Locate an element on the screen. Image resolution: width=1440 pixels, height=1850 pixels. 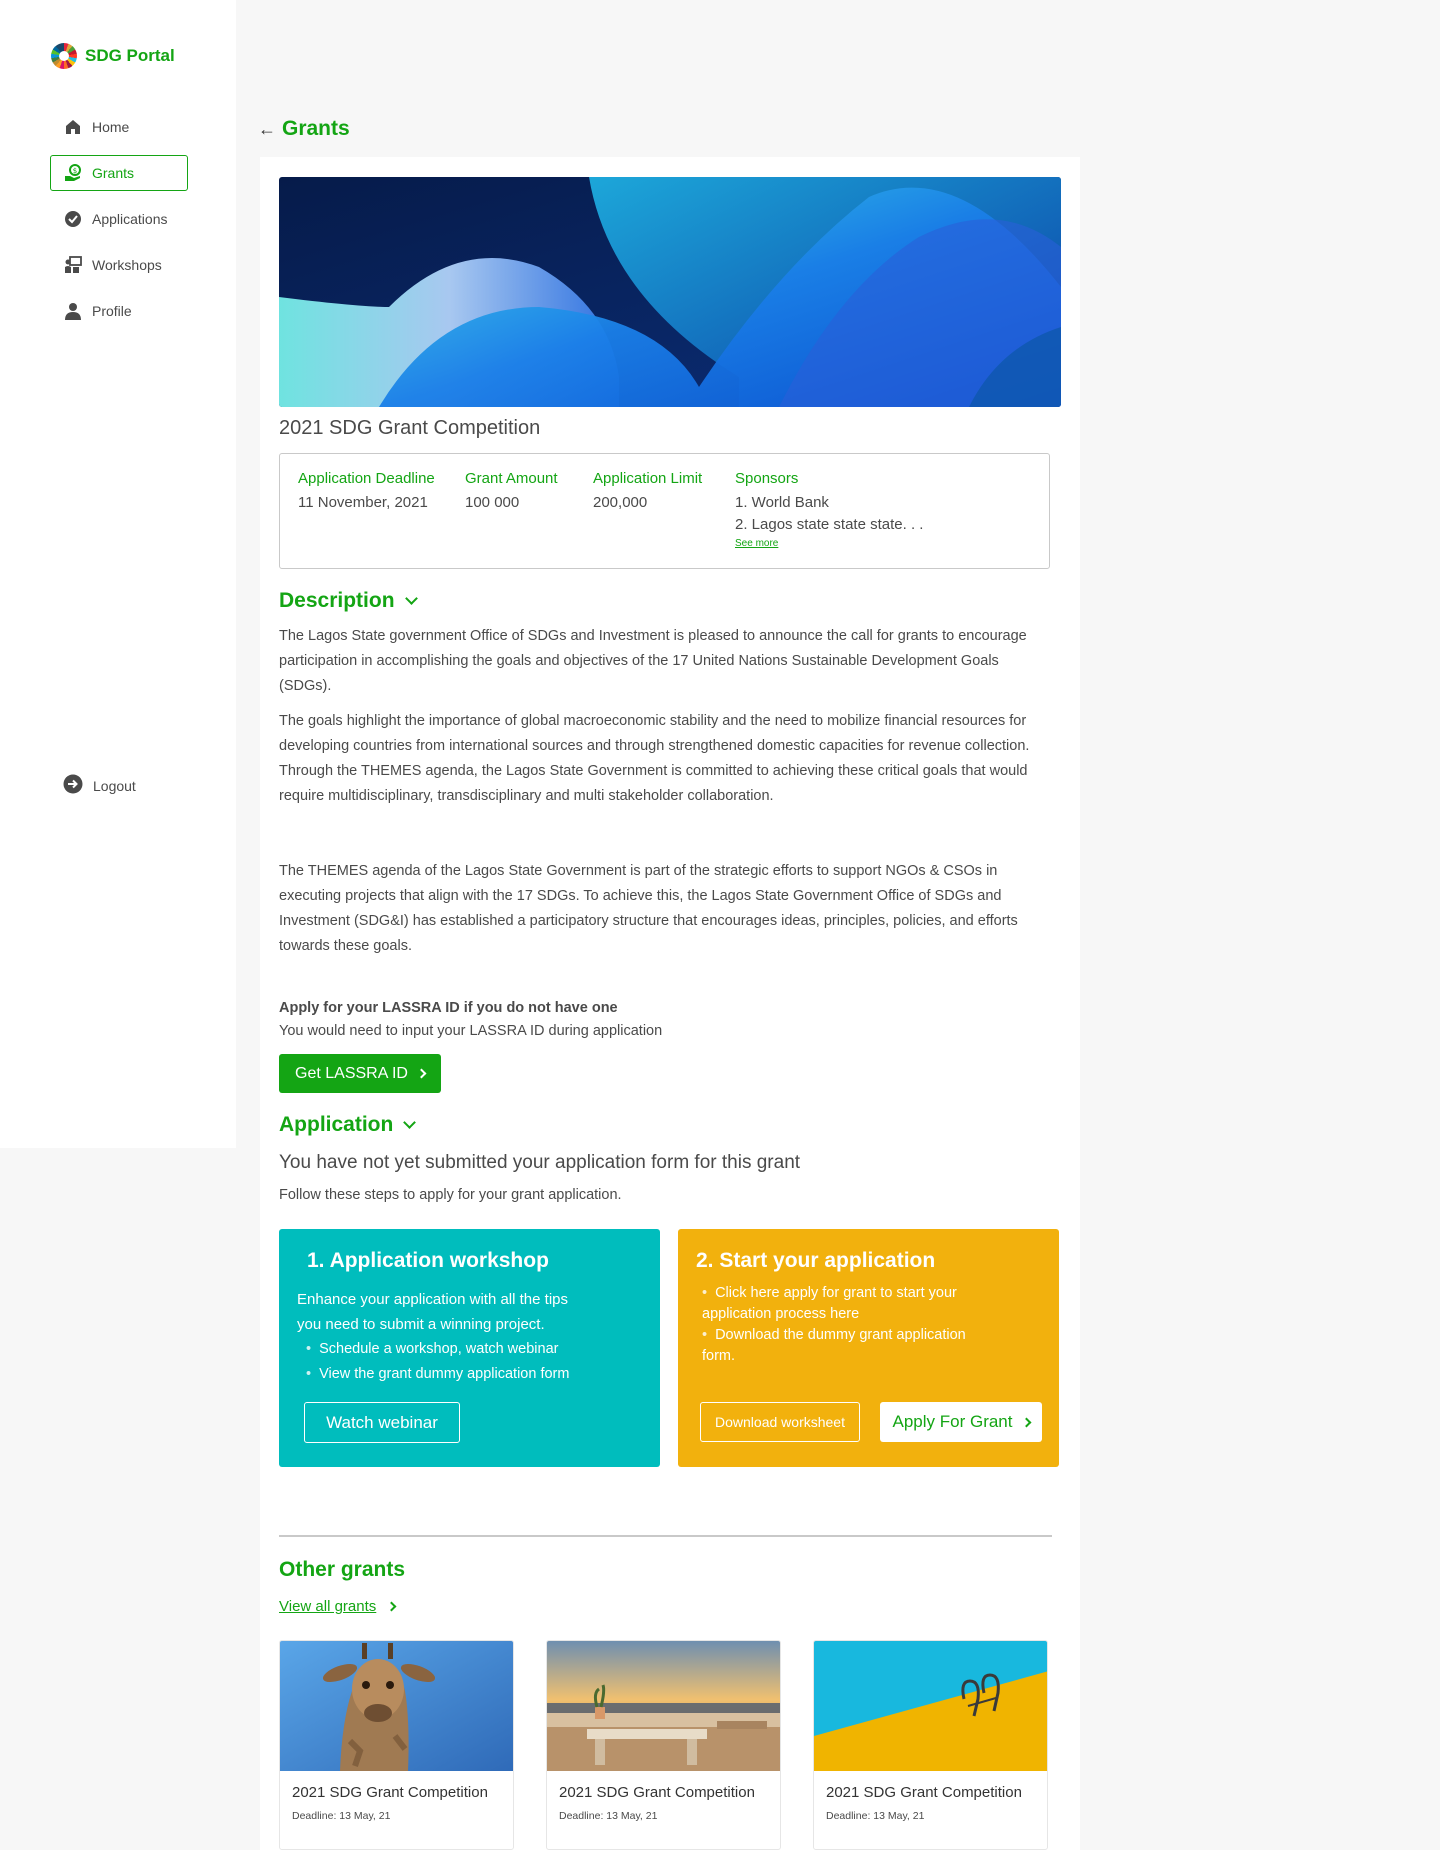
step-workshop-text: you need to submit a winning project. is located at coordinates (421, 1324).